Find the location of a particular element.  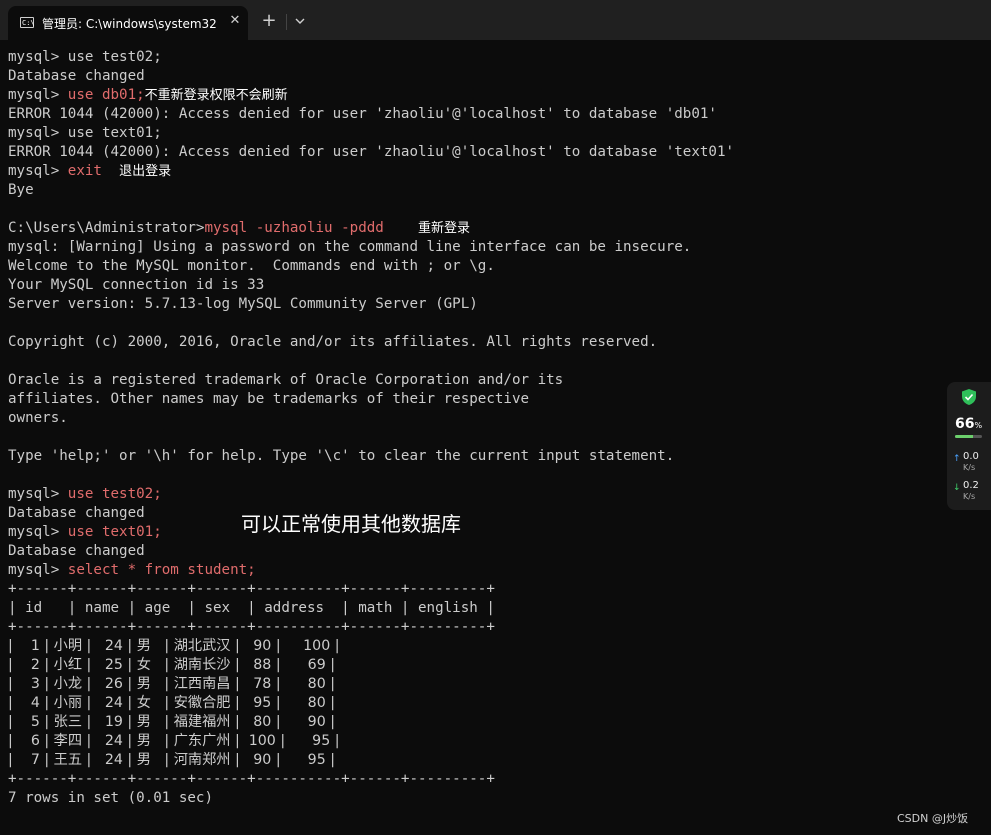

terminal-line: mysql> exit 退出登录 is located at coordinates (495, 171).